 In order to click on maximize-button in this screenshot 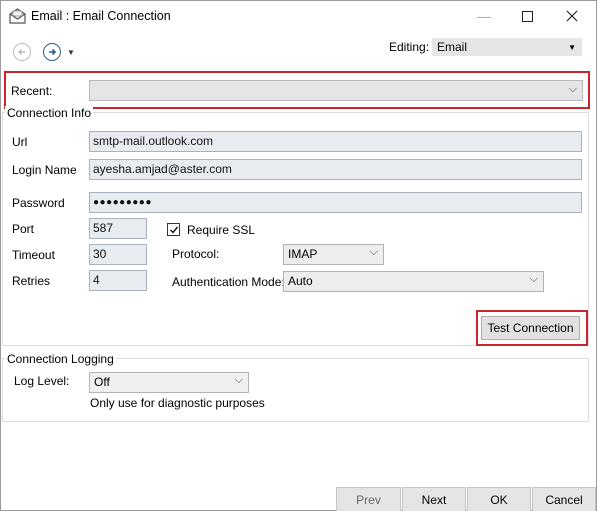, I will do `click(527, 16)`.